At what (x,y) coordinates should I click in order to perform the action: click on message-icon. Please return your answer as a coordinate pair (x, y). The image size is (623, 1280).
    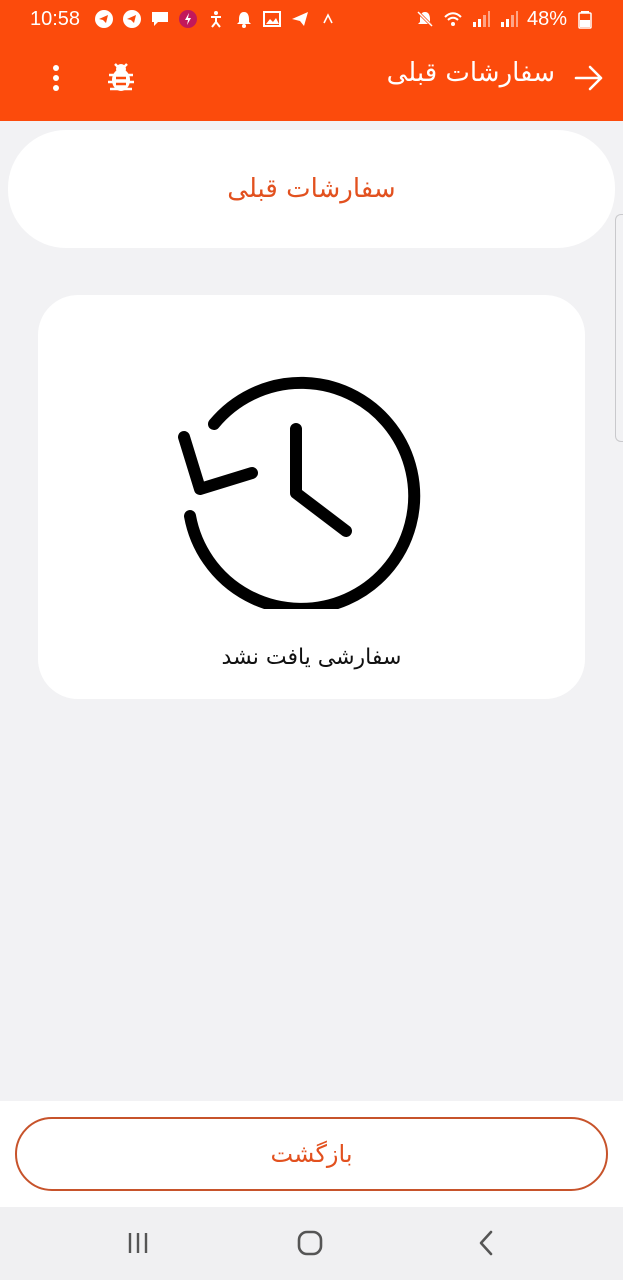
    Looking at the image, I should click on (160, 19).